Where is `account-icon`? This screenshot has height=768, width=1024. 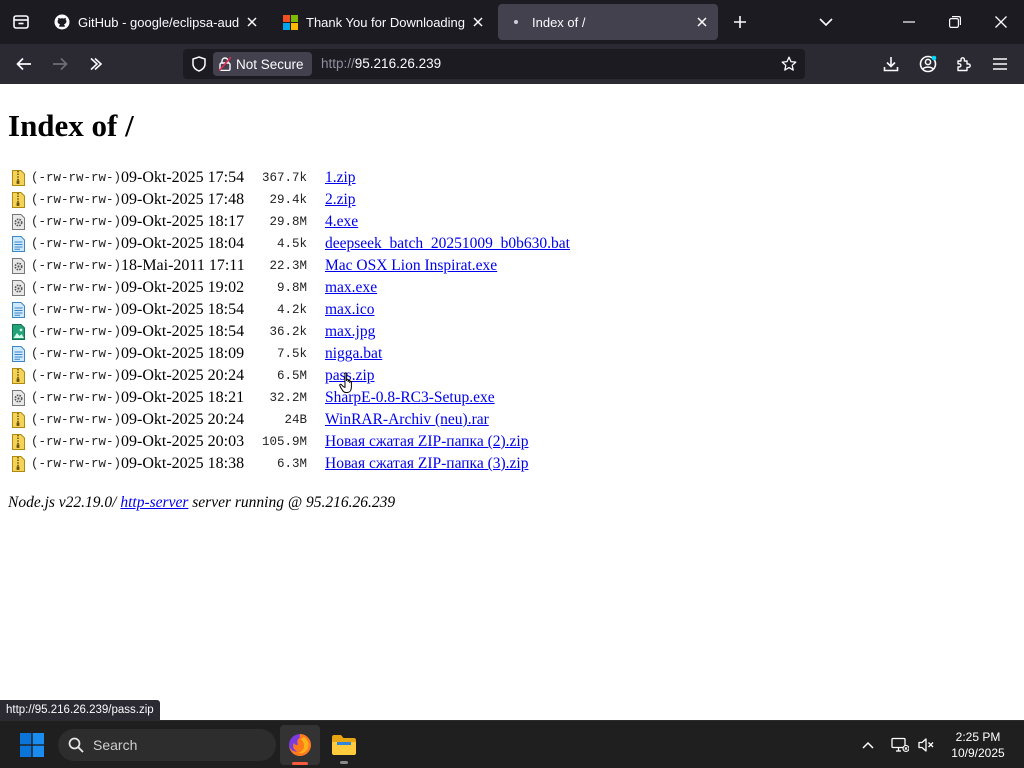 account-icon is located at coordinates (928, 64).